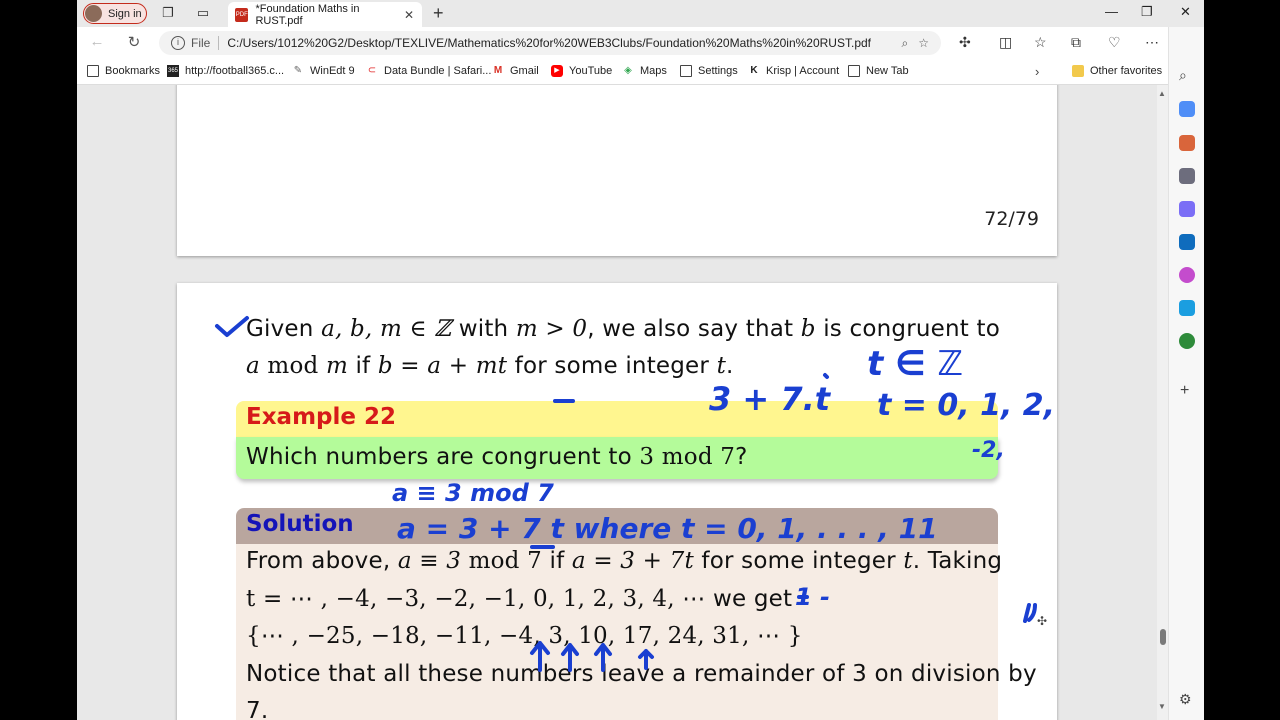 This screenshot has width=1280, height=720. Describe the element at coordinates (323, 71) in the screenshot. I see `bookmark-item: ✎ WinEdt 9` at that location.